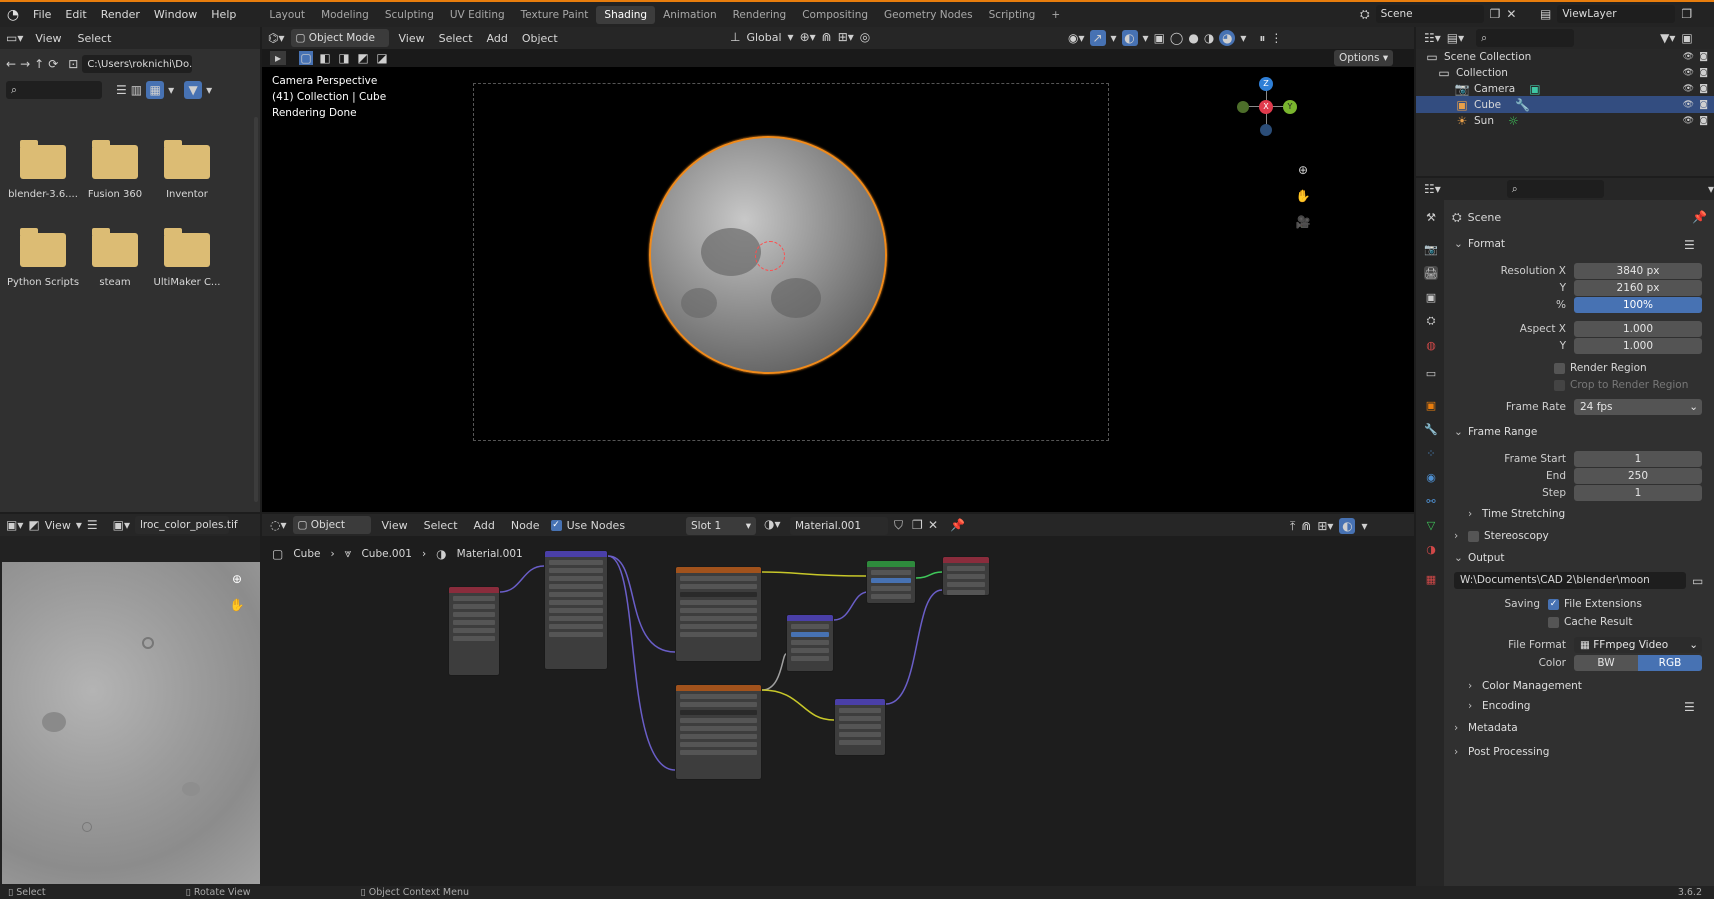 This screenshot has height=899, width=1714. What do you see at coordinates (1431, 579) in the screenshot?
I see `texture-tab-icon: ▦` at bounding box center [1431, 579].